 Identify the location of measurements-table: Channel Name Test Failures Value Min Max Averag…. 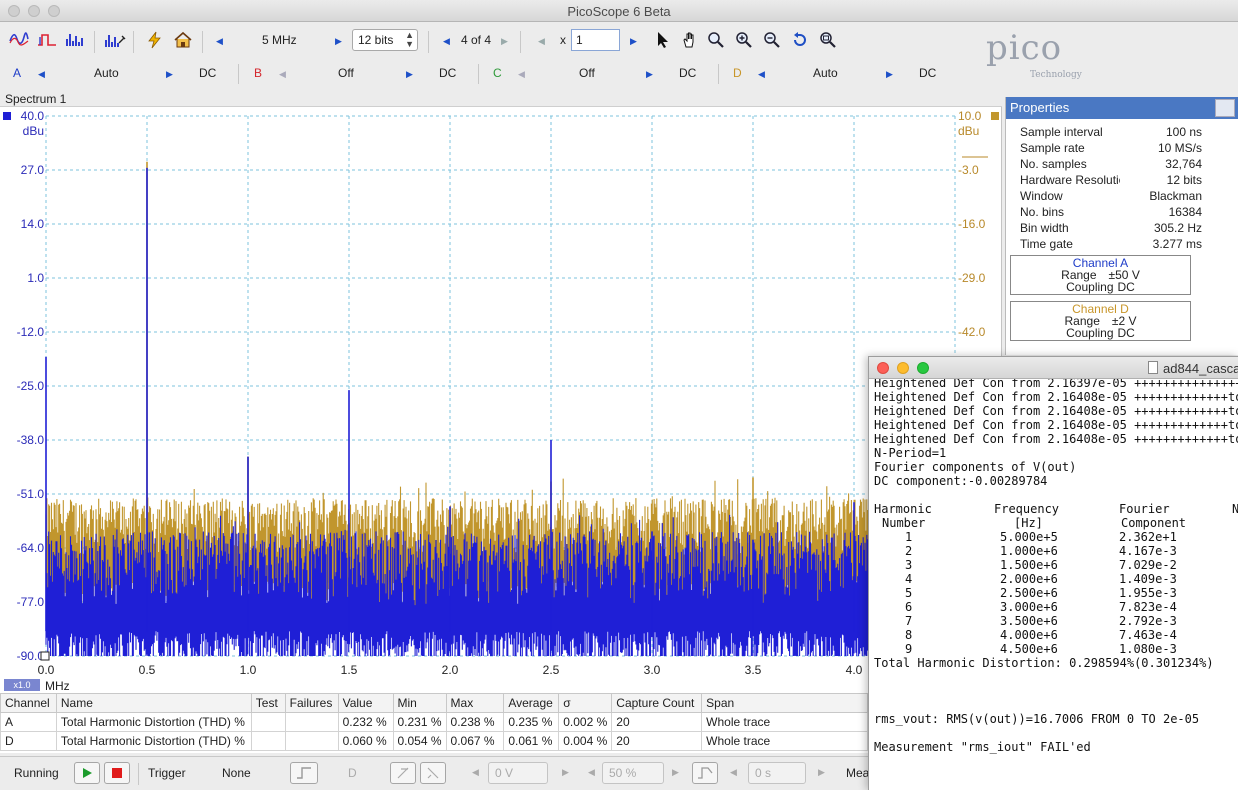
(434, 723).